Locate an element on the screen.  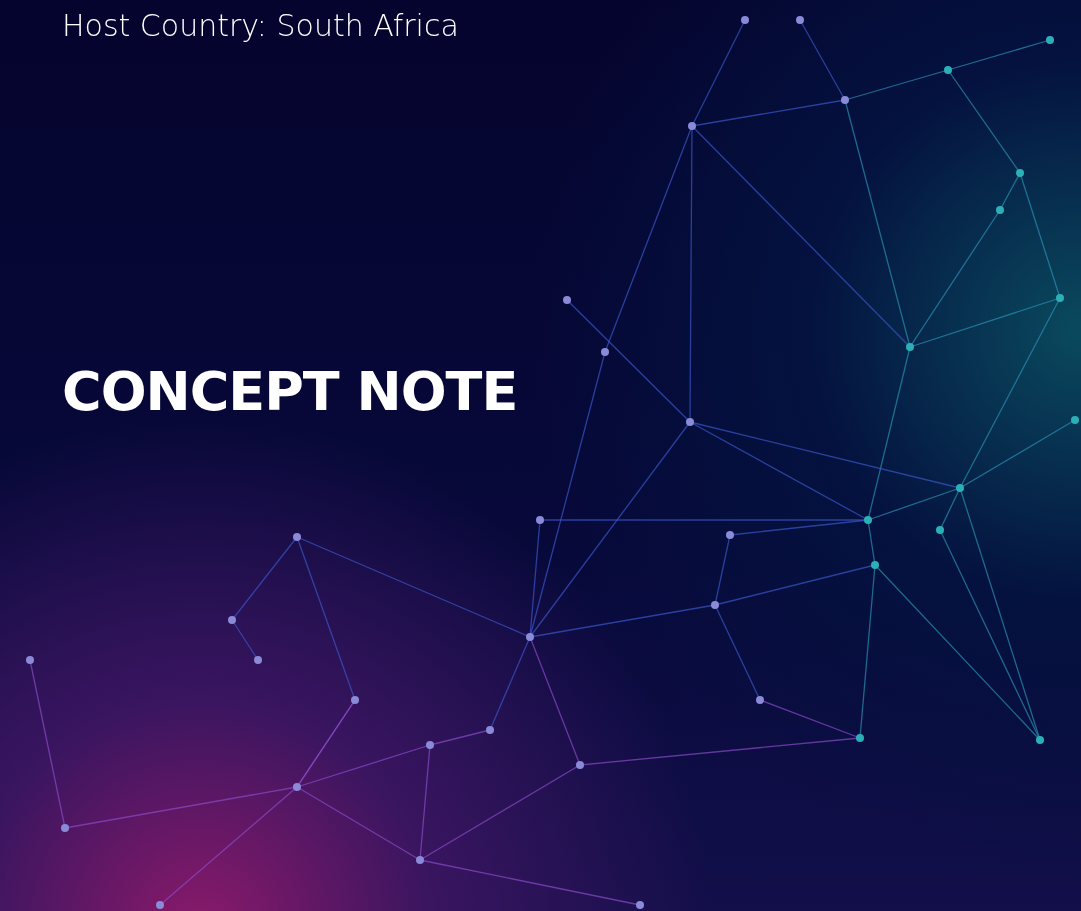
host-country-text: Host Country: South Africa is located at coordinates (261, 26).